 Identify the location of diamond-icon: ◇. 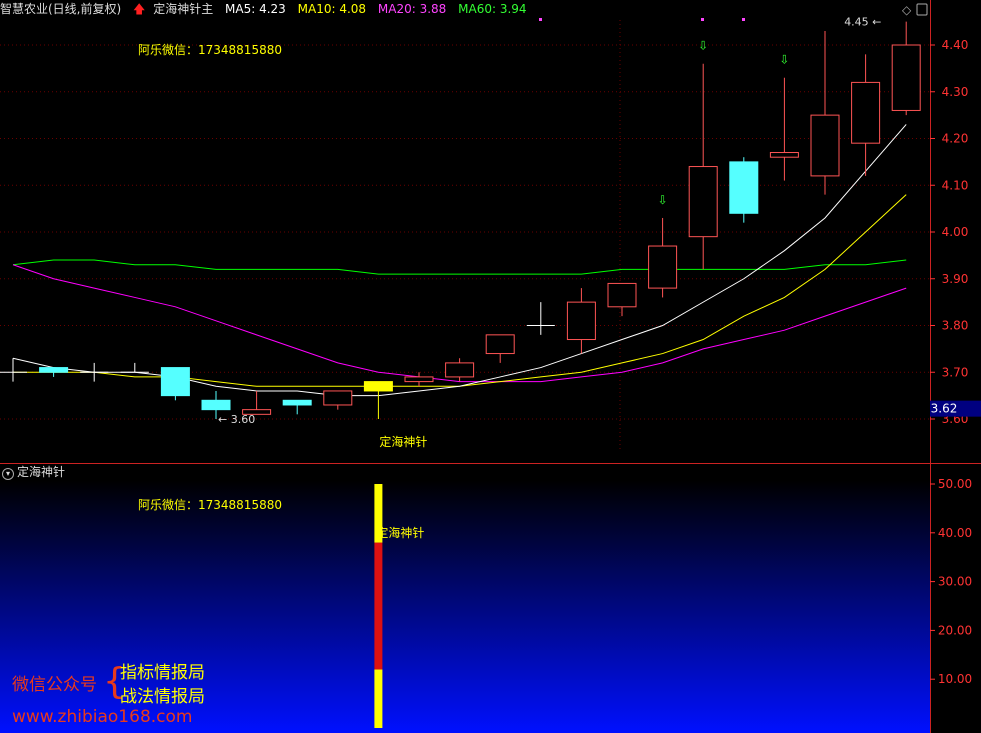
(907, 10).